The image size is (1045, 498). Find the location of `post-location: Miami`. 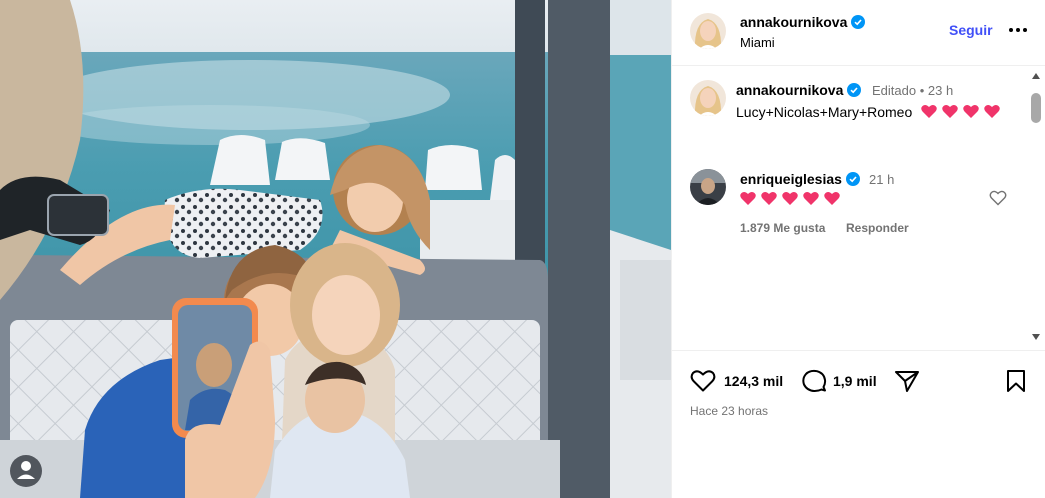

post-location: Miami is located at coordinates (757, 42).